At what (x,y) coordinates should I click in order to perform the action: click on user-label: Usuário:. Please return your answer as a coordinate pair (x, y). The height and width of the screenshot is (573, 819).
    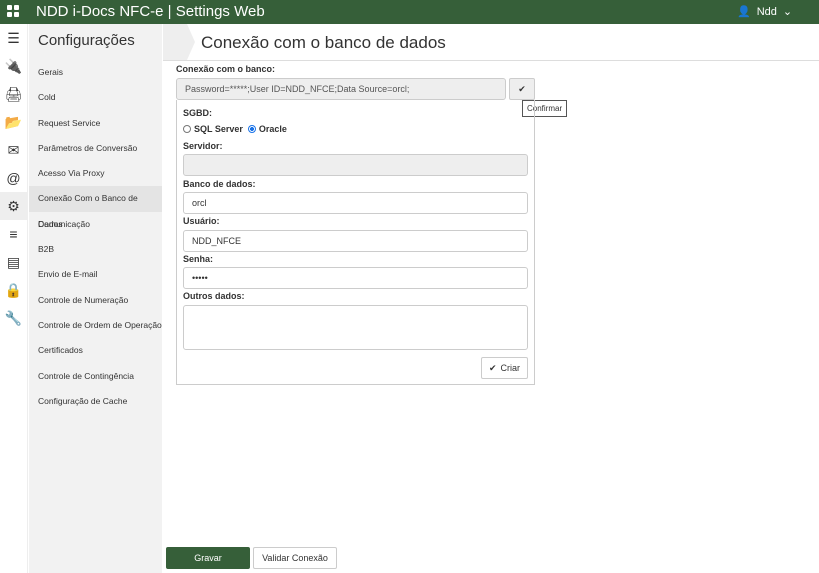
    Looking at the image, I should click on (201, 221).